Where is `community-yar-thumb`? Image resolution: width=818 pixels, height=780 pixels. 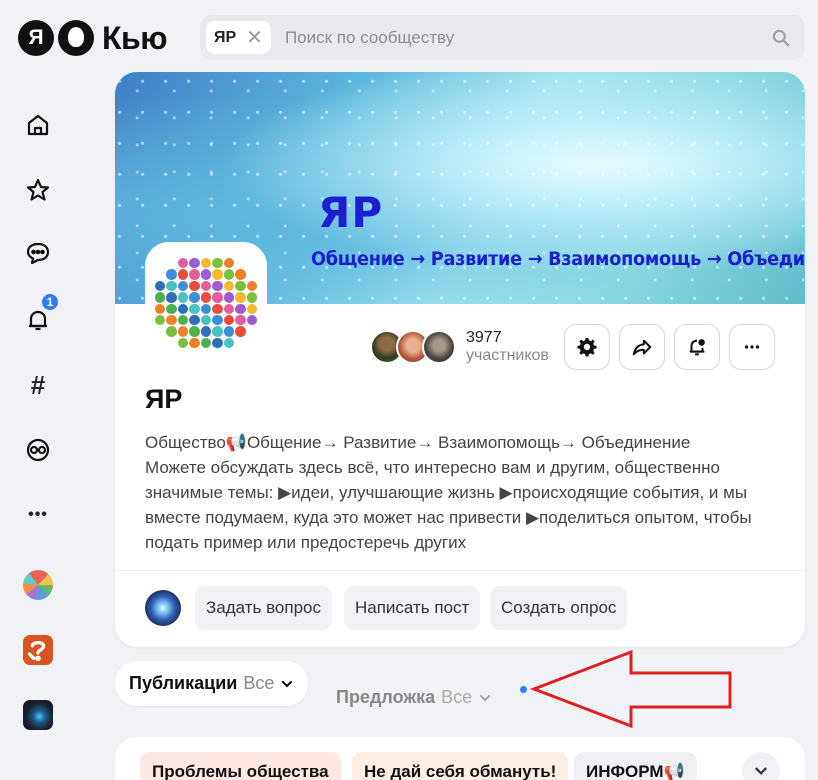
community-yar-thumb is located at coordinates (38, 585).